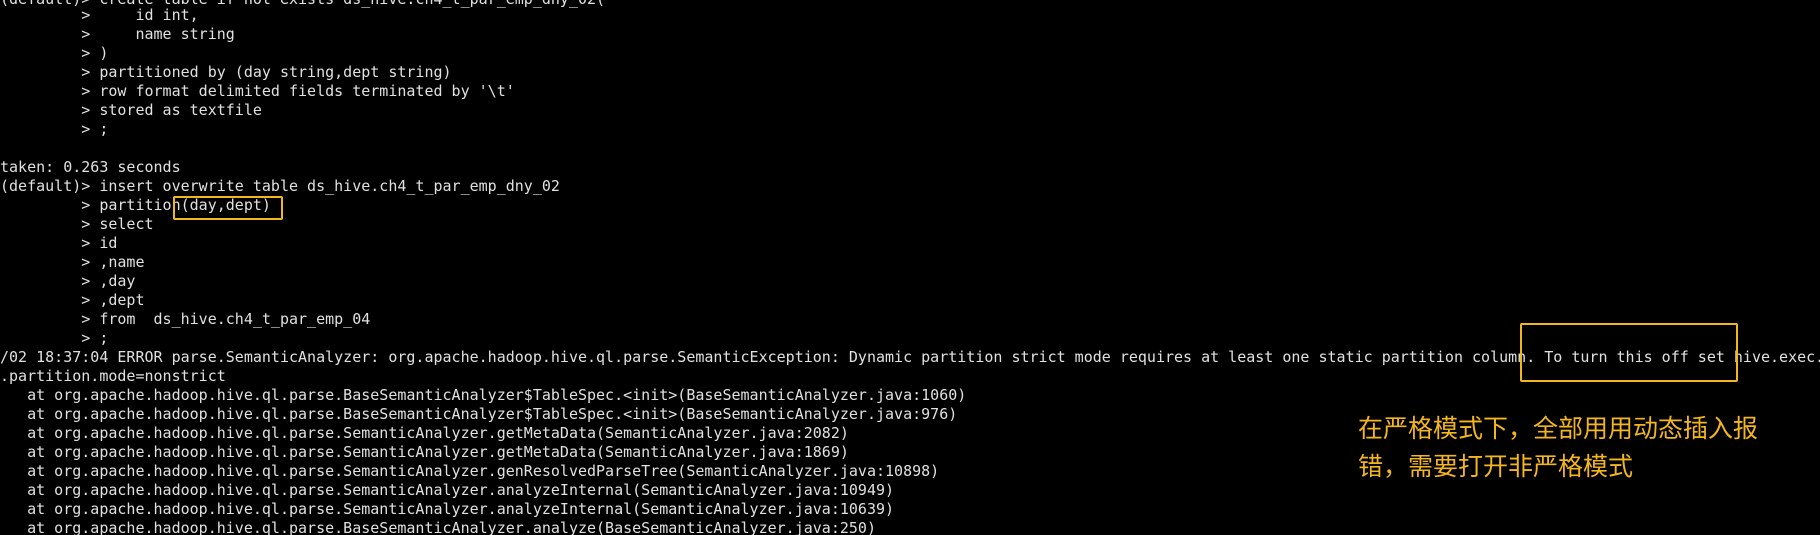 This screenshot has height=535, width=1820. I want to click on terminal-line: > id, so click(59, 243).